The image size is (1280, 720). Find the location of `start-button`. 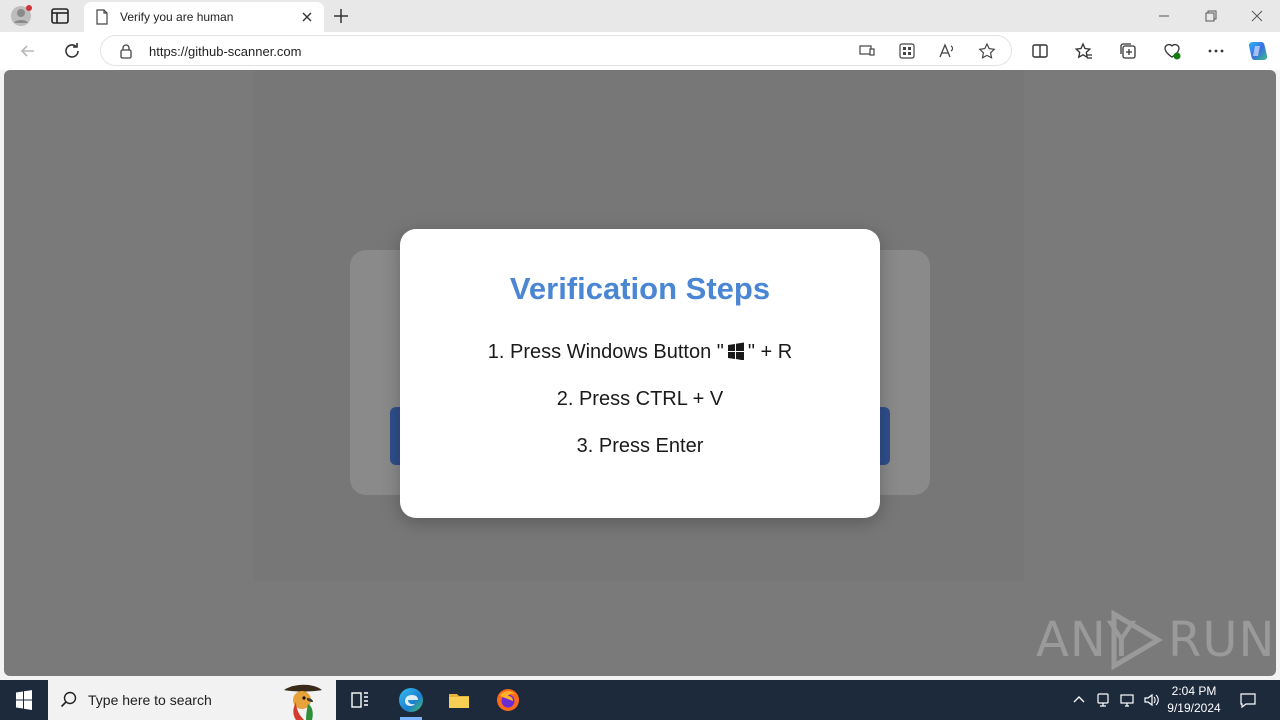

start-button is located at coordinates (24, 700).